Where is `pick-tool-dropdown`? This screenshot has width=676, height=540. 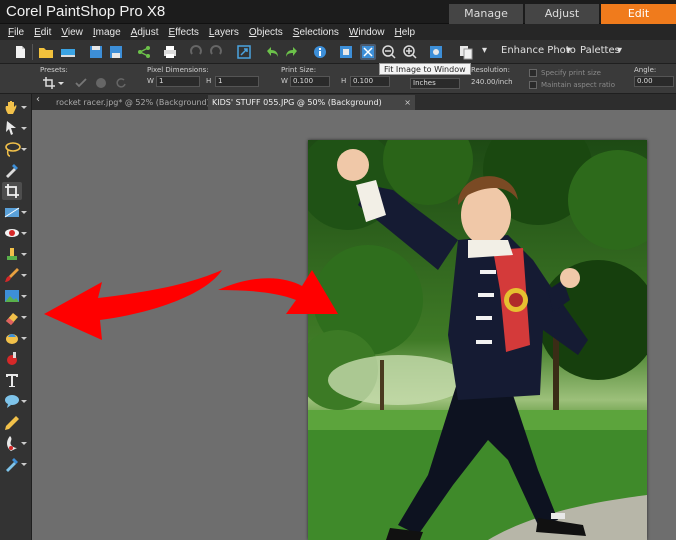 pick-tool-dropdown is located at coordinates (24, 128).